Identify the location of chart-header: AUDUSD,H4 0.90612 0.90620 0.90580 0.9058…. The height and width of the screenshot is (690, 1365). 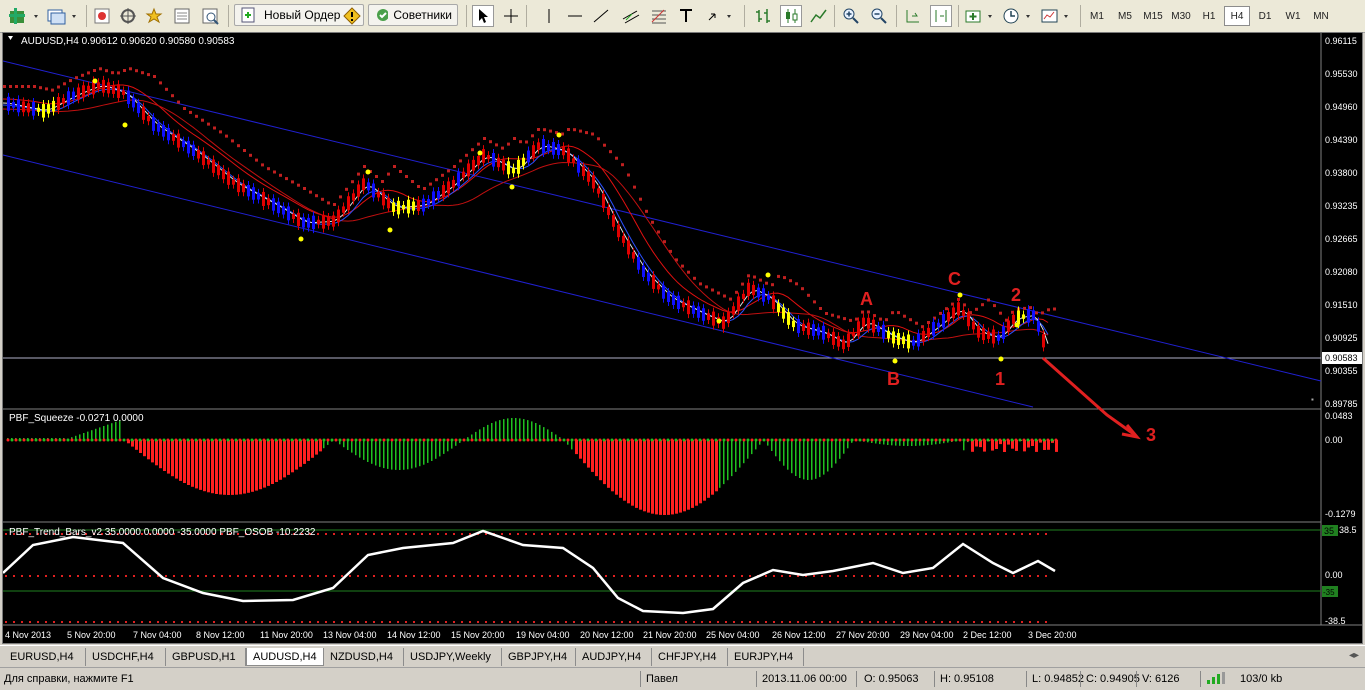
(128, 41).